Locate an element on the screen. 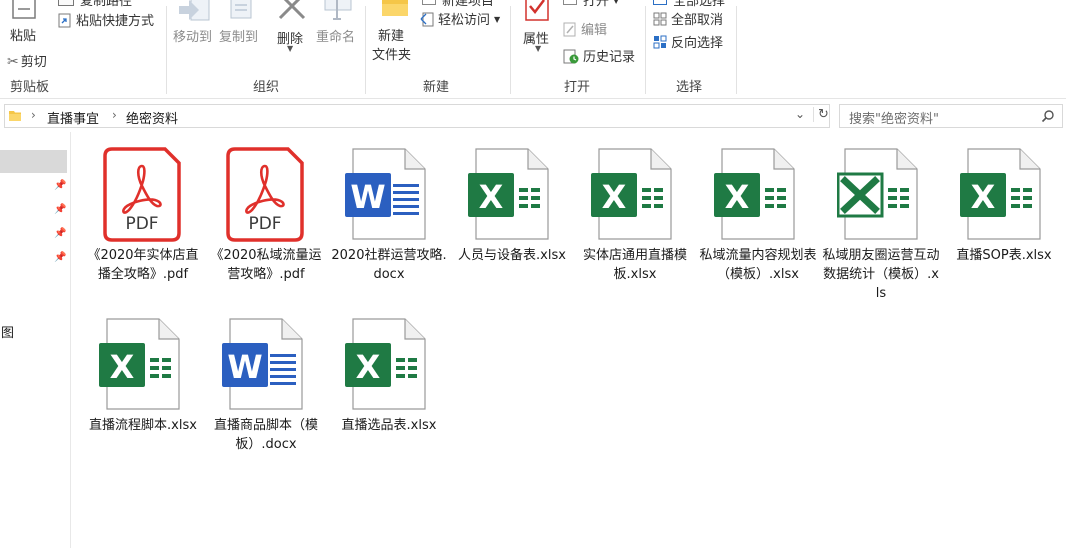 The width and height of the screenshot is (1066, 548). file-item: W 2020社群运营攻略.docx is located at coordinates (389, 215).